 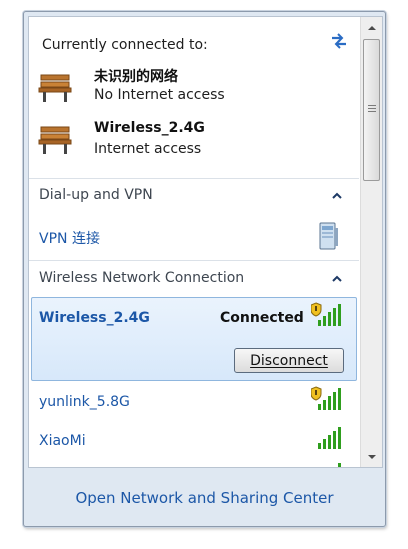 I want to click on scrollbar-thumb, so click(x=371, y=110).